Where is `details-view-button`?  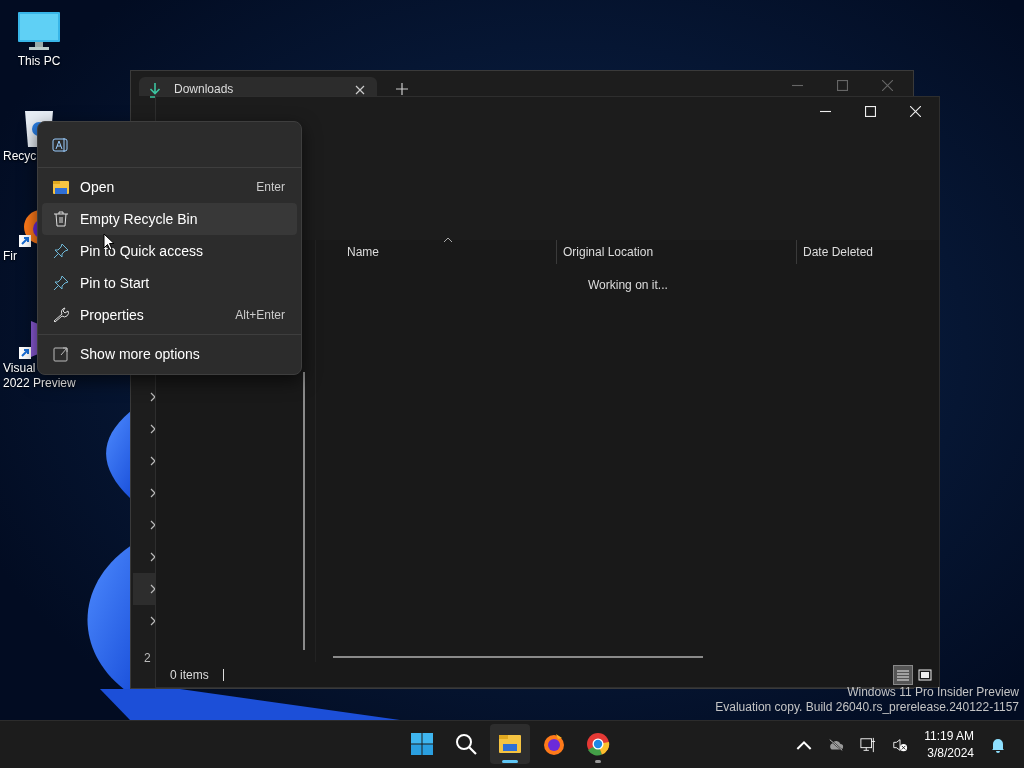
details-view-button is located at coordinates (903, 674).